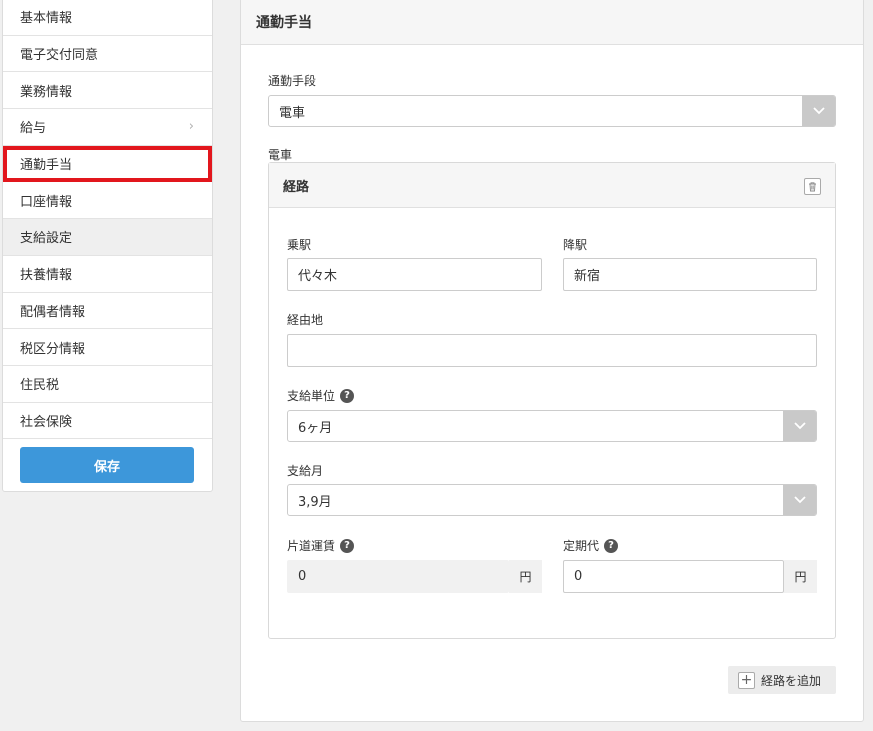  I want to click on oneway-fare-label: 片道運賃 ?, so click(321, 545).